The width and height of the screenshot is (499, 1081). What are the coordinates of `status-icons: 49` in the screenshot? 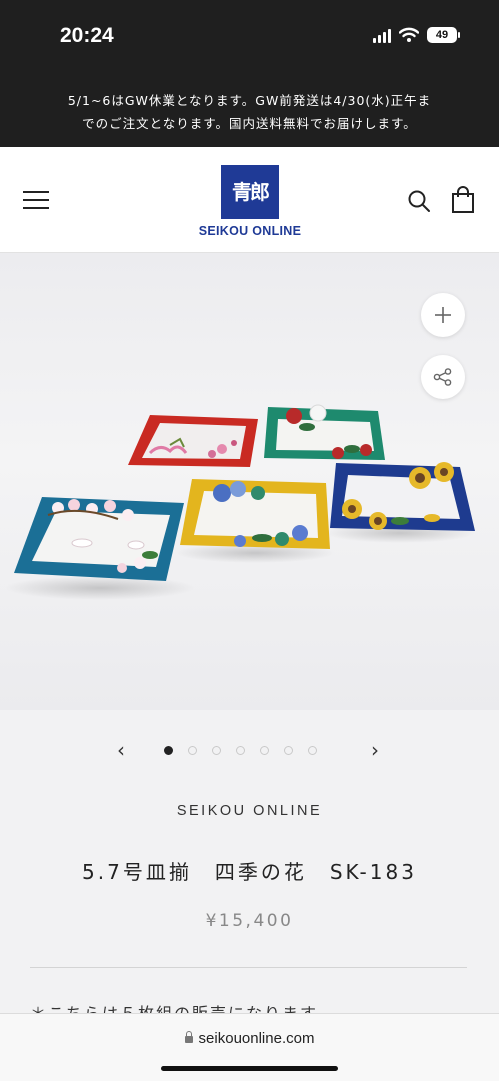 It's located at (416, 35).